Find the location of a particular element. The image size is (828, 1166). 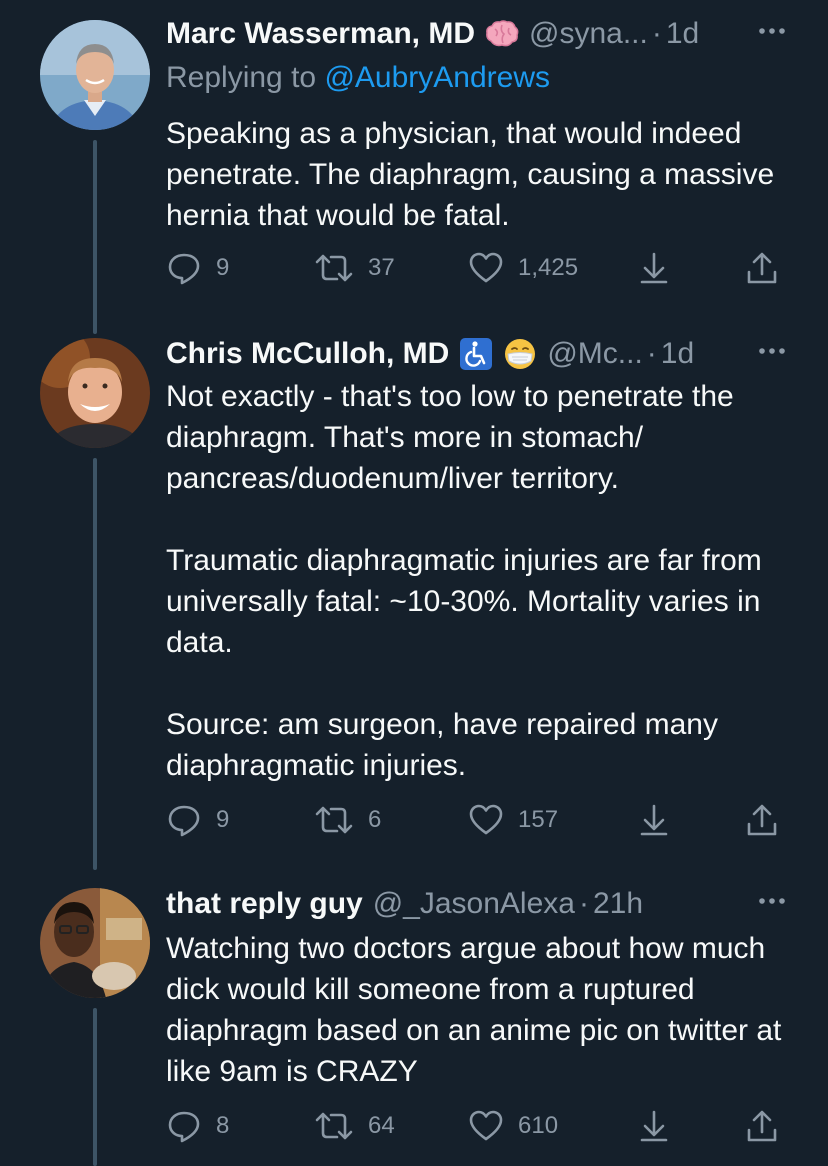

retweet-button: 37 is located at coordinates (354, 268).